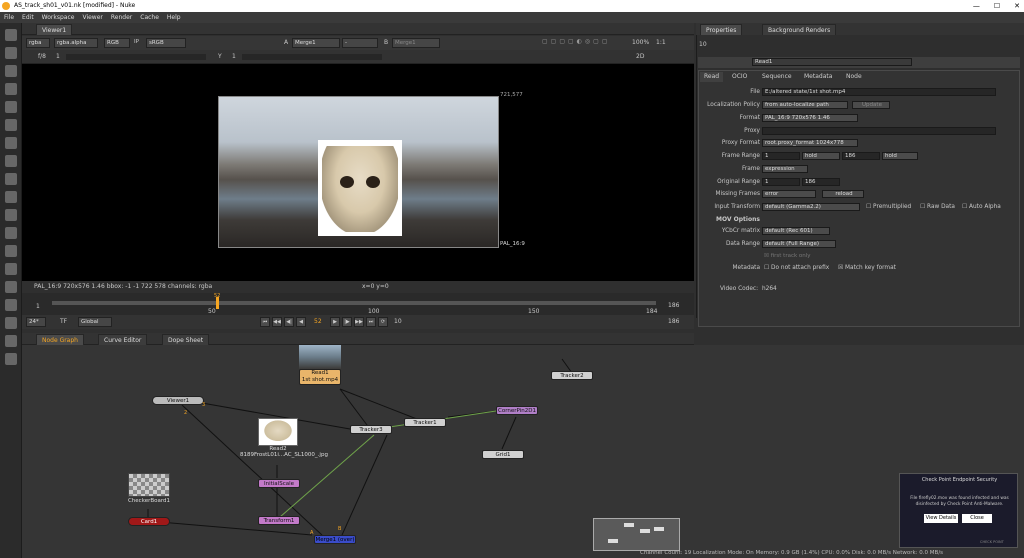 The width and height of the screenshot is (1024, 558). What do you see at coordinates (787, 256) in the screenshot?
I see `first-track-checkbox: ☒ first track only` at bounding box center [787, 256].